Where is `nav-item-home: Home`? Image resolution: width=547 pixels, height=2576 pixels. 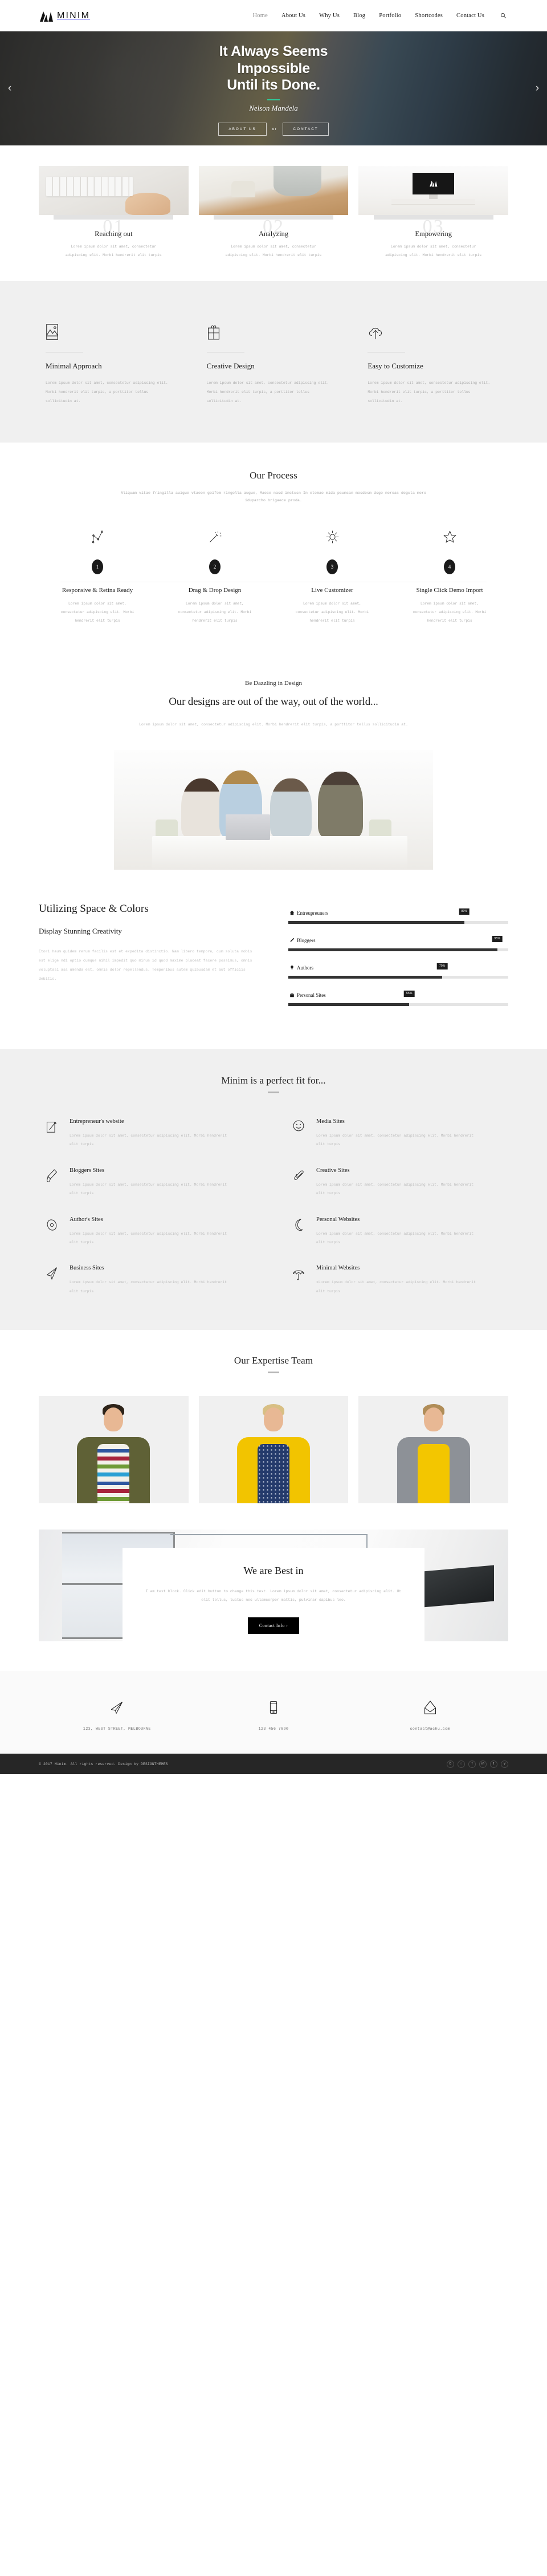
nav-item-home: Home is located at coordinates (259, 16).